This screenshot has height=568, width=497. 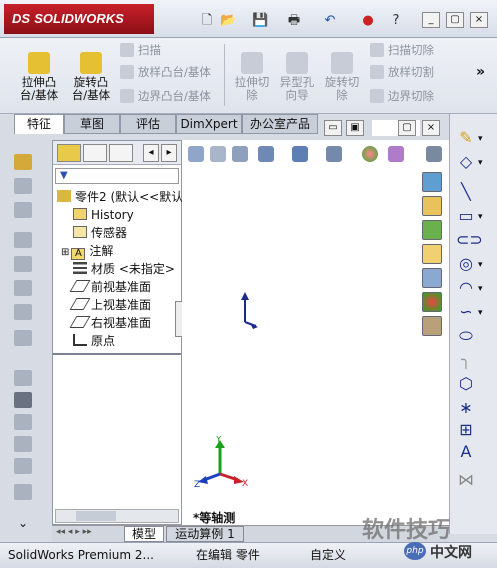 What do you see at coordinates (294, 21) in the screenshot?
I see `print-icon: 🖶` at bounding box center [294, 21].